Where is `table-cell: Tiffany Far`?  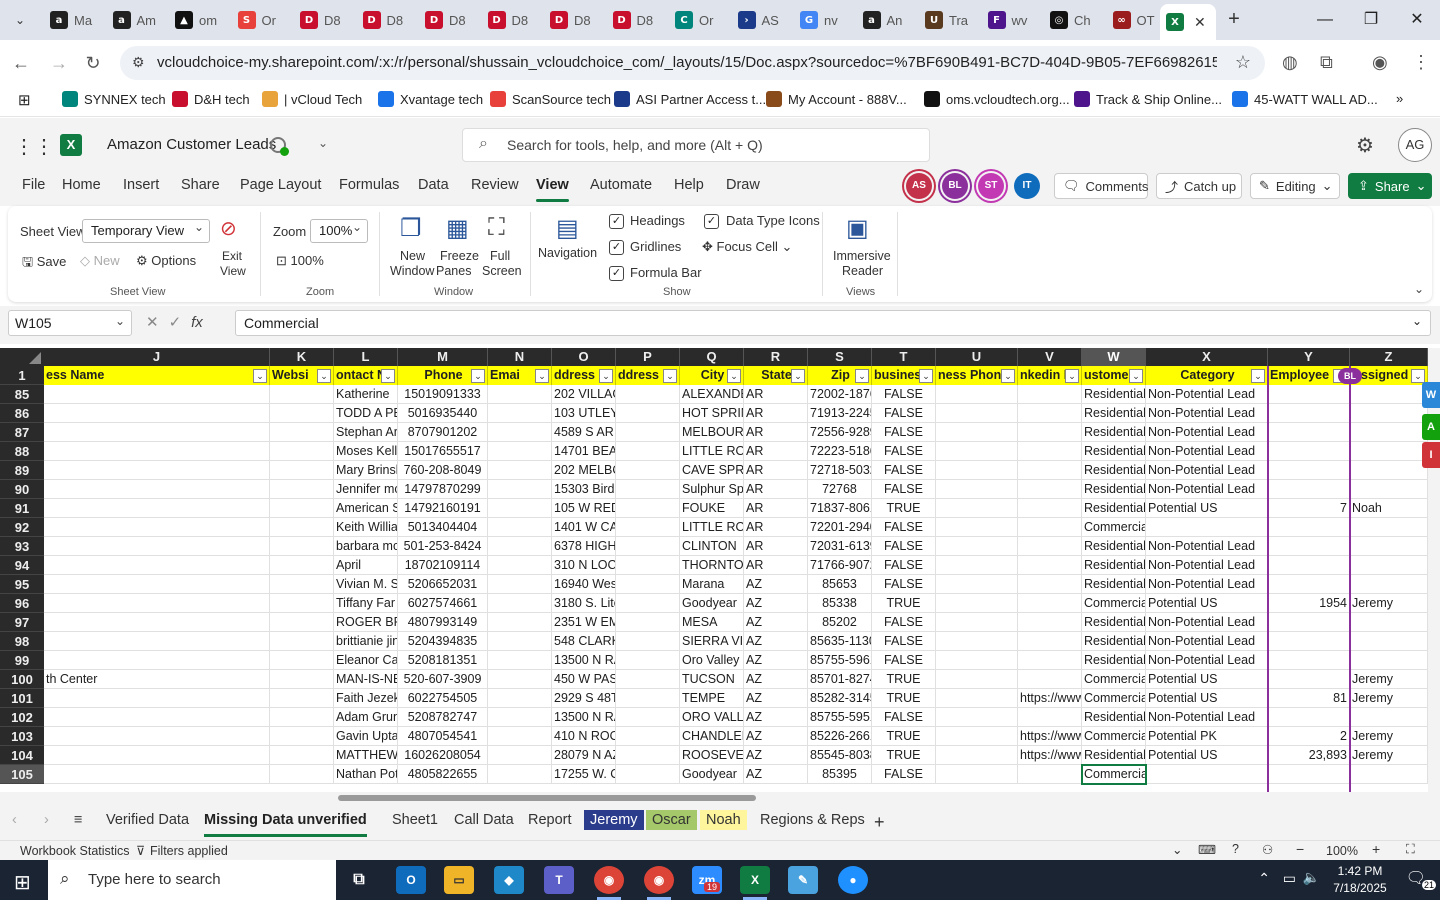 table-cell: Tiffany Far is located at coordinates (366, 603).